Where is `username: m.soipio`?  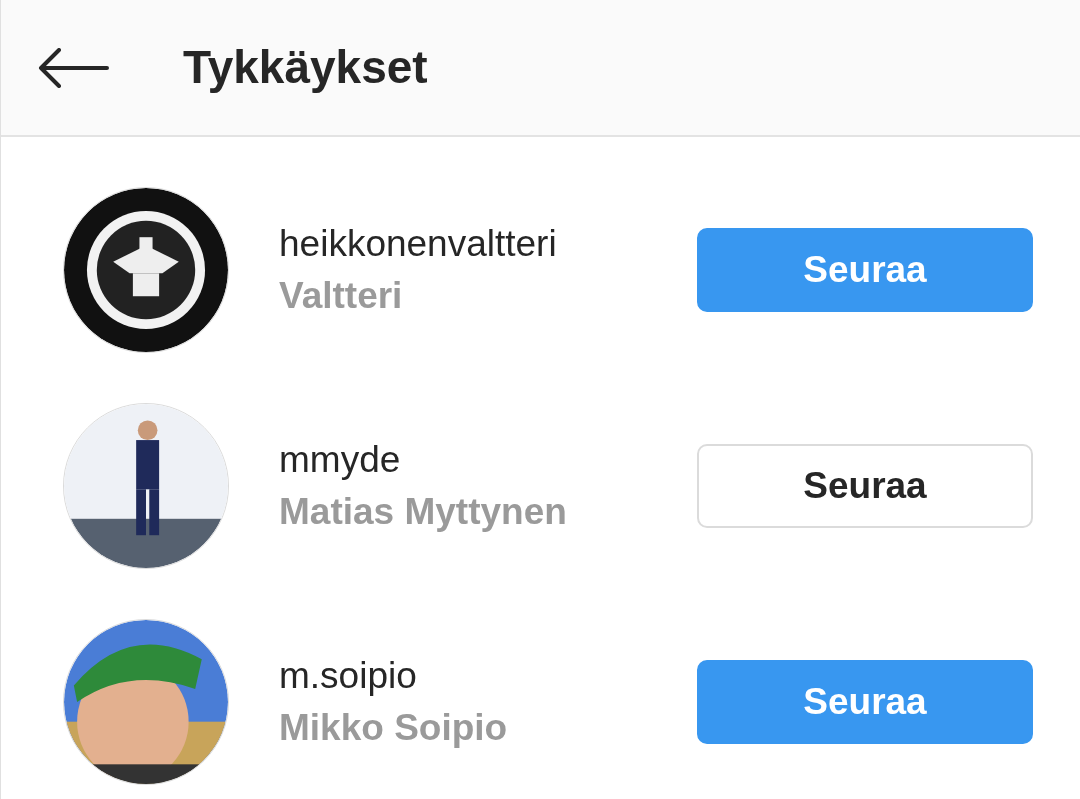
username: m.soipio is located at coordinates (488, 676).